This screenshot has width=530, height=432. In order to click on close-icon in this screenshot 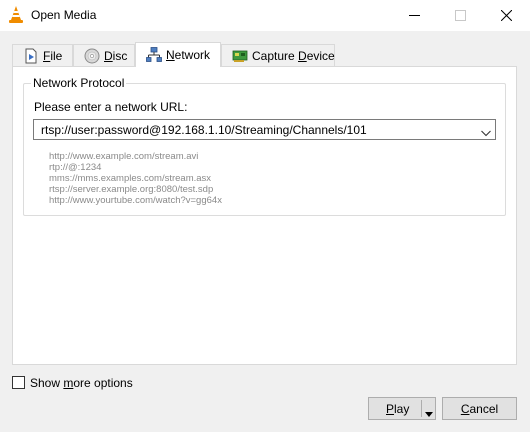, I will do `click(506, 15)`.